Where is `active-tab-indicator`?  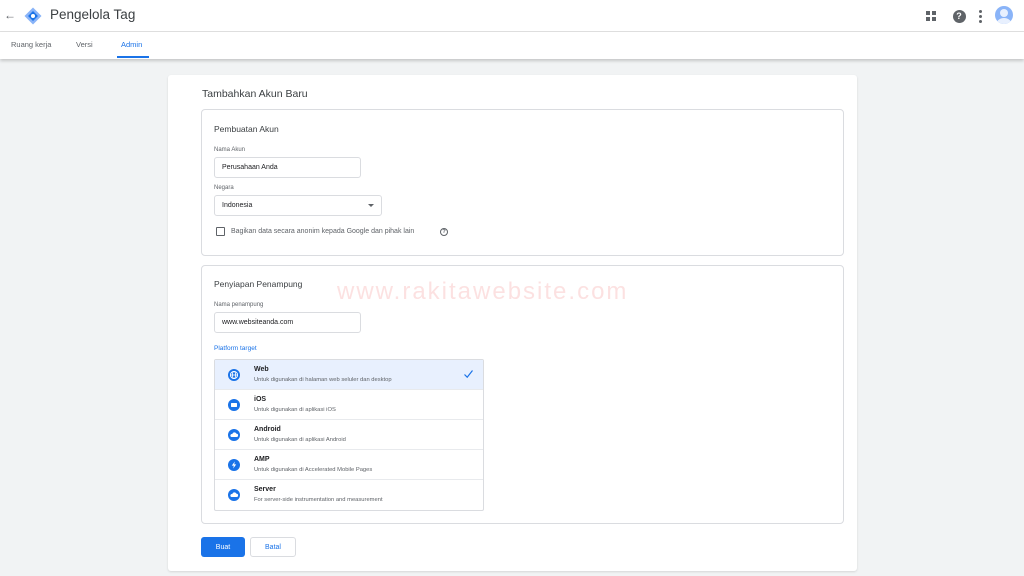
active-tab-indicator is located at coordinates (133, 57).